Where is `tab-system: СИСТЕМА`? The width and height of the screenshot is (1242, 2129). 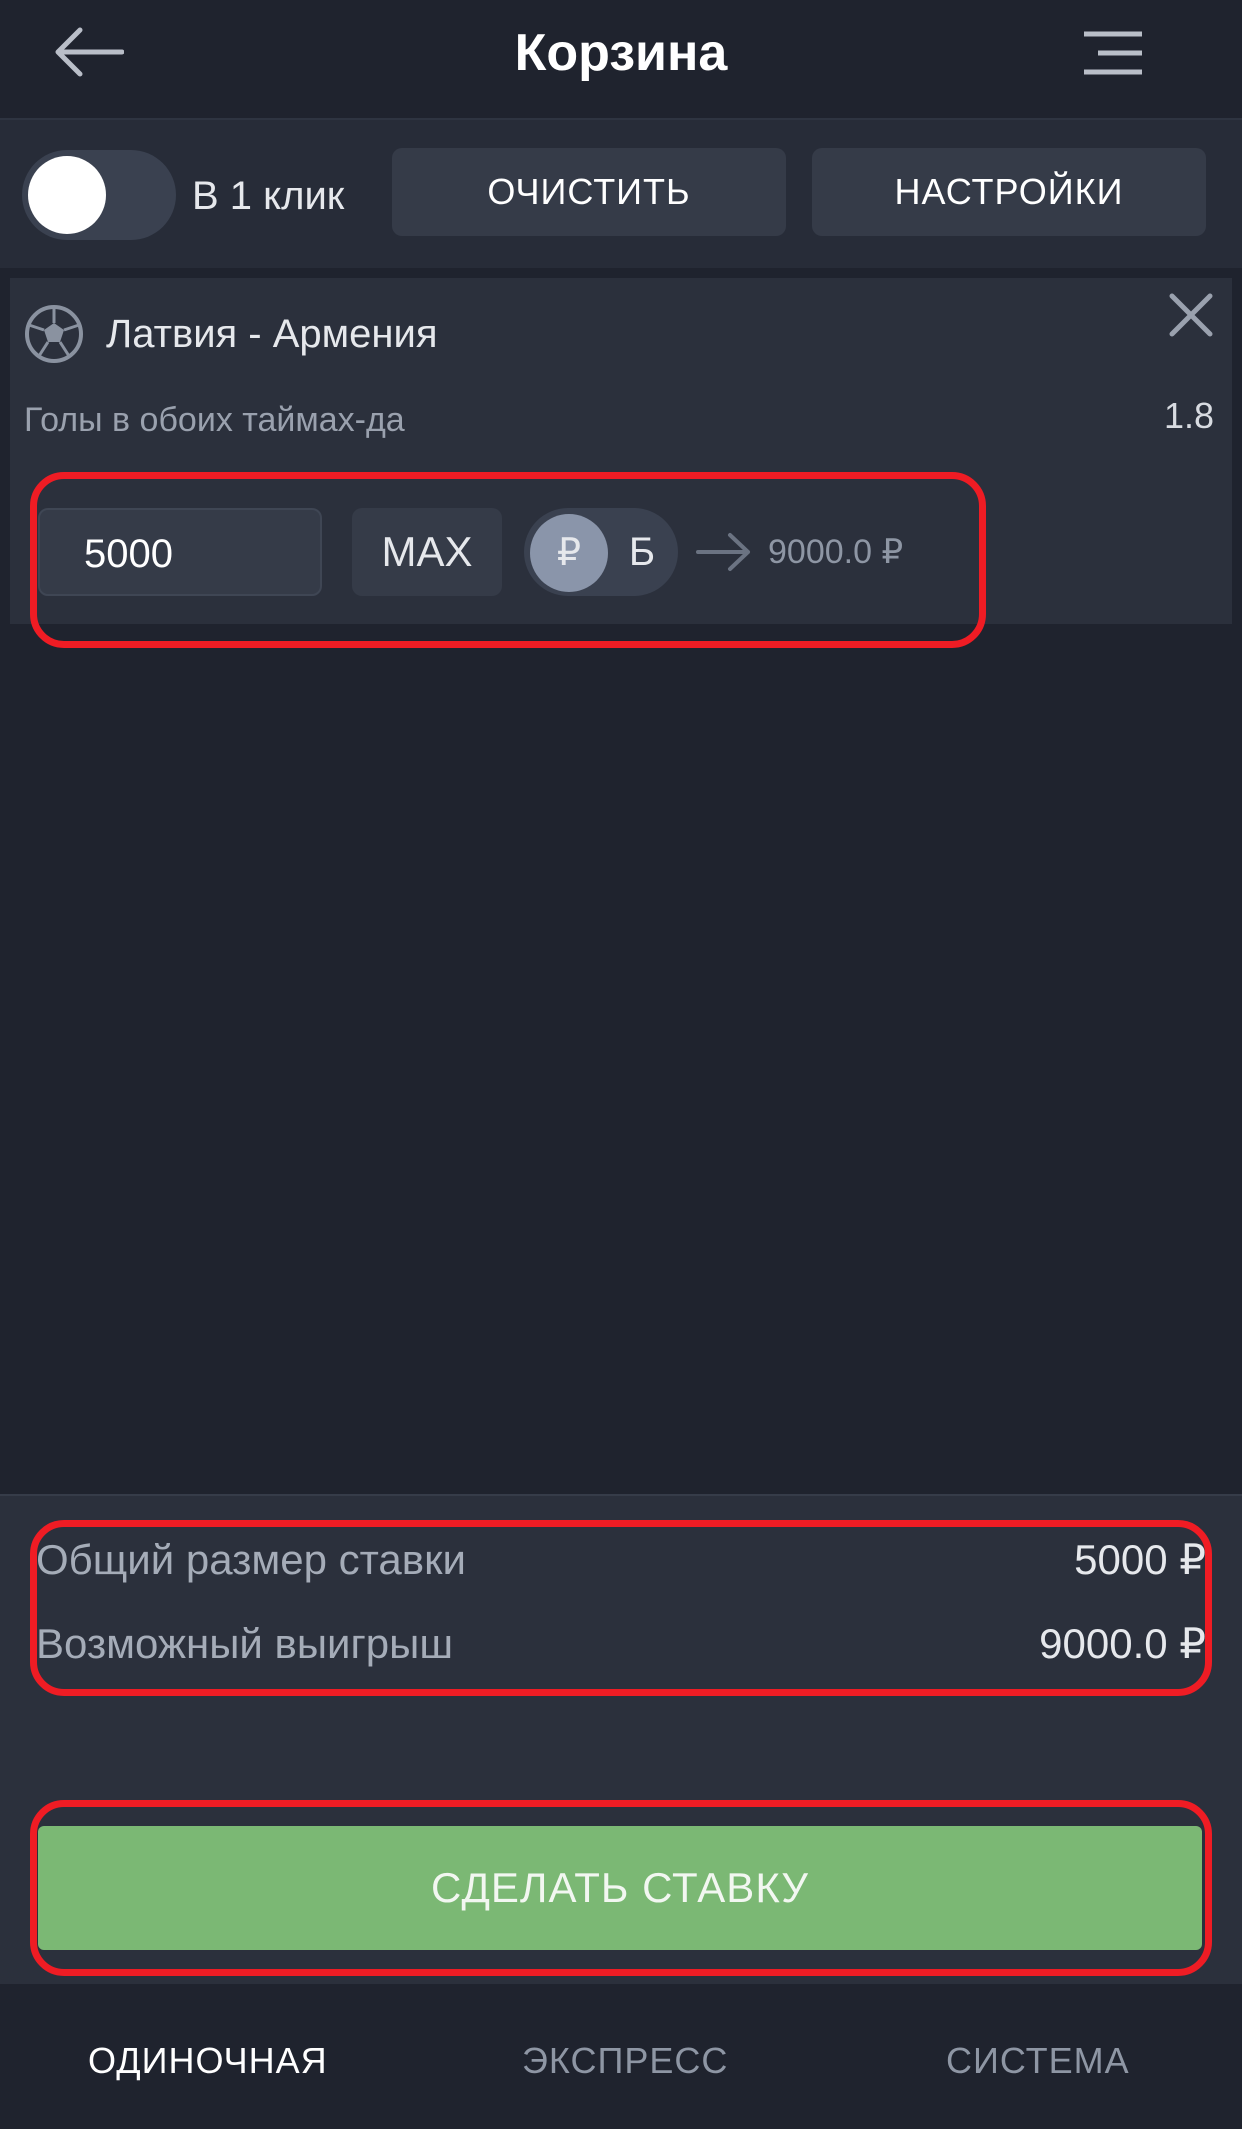 tab-system: СИСТЕМА is located at coordinates (1038, 2061).